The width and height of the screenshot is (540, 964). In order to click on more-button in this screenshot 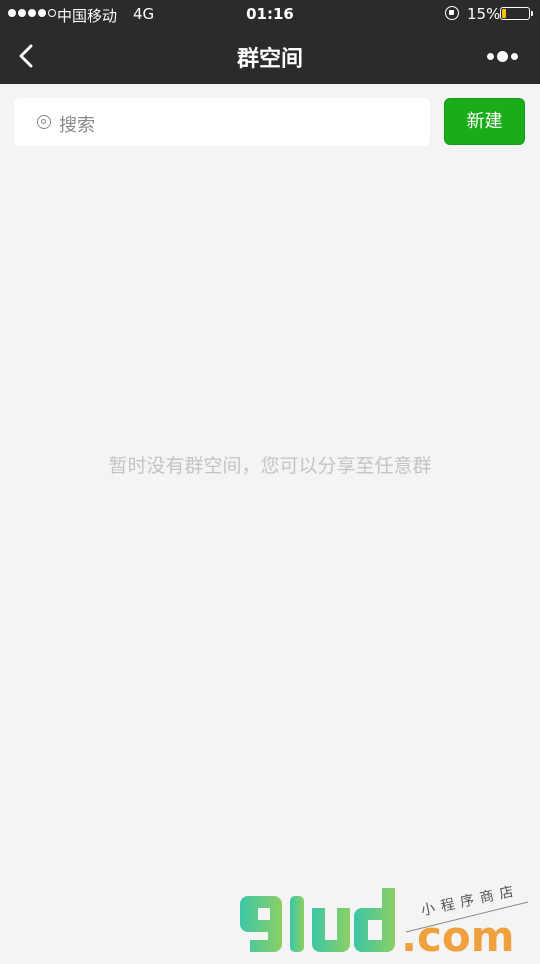, I will do `click(502, 56)`.